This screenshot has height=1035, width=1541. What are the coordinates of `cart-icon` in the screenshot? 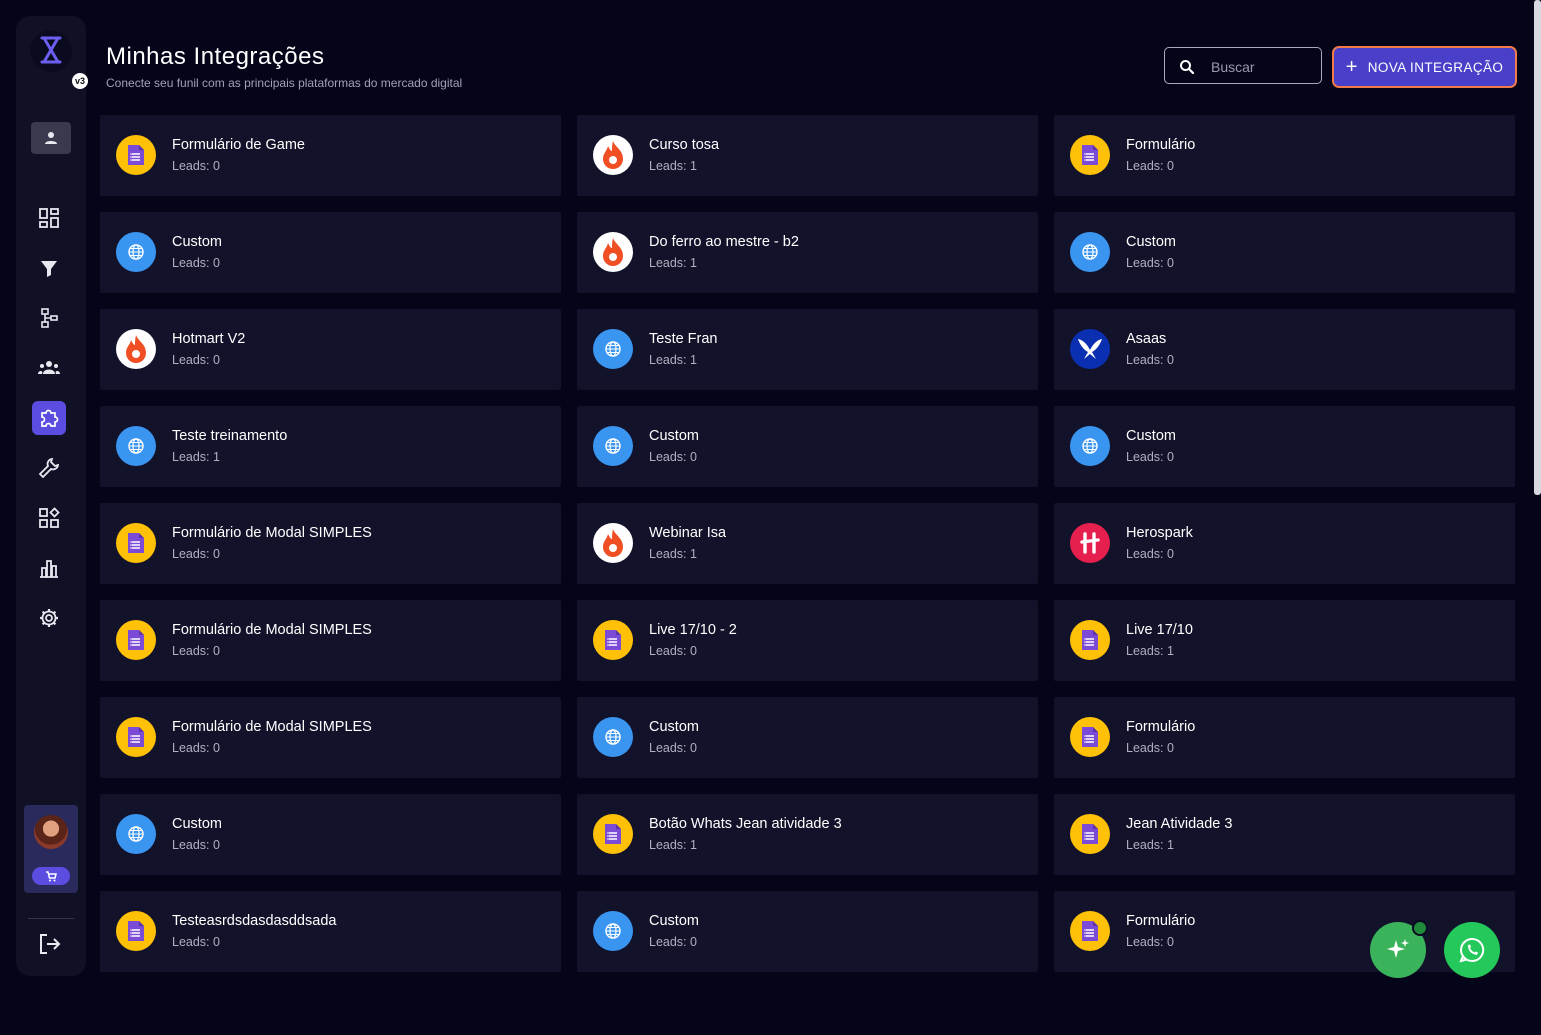 It's located at (51, 876).